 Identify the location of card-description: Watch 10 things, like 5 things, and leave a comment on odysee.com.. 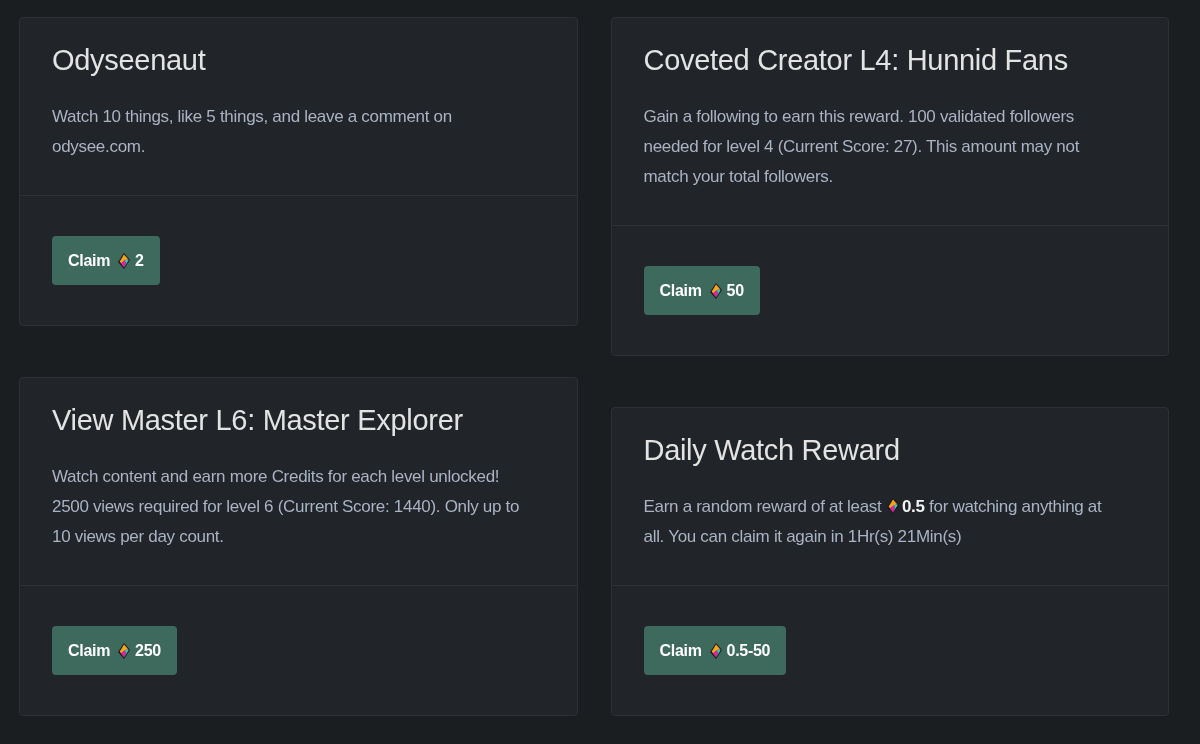
(252, 132).